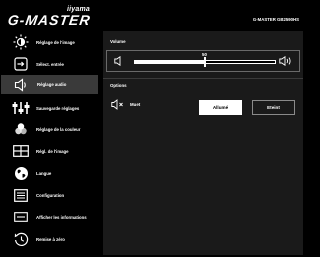 This screenshot has width=320, height=257. What do you see at coordinates (273, 107) in the screenshot?
I see `mute-off-button: Eteint` at bounding box center [273, 107].